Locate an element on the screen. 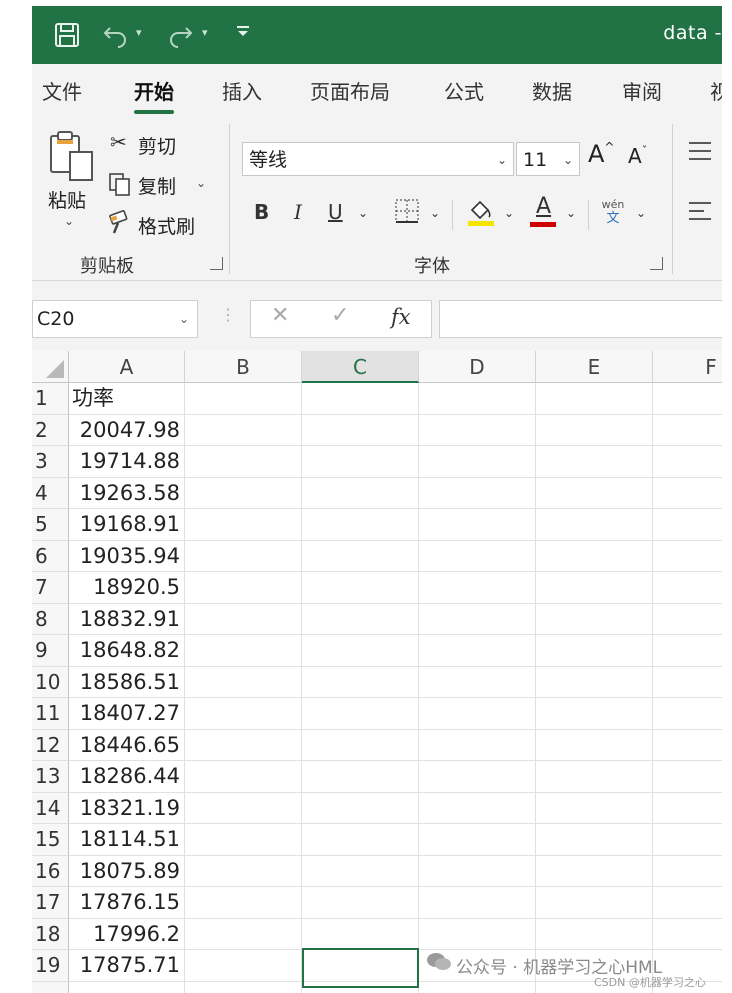  undo-icon is located at coordinates (116, 38).